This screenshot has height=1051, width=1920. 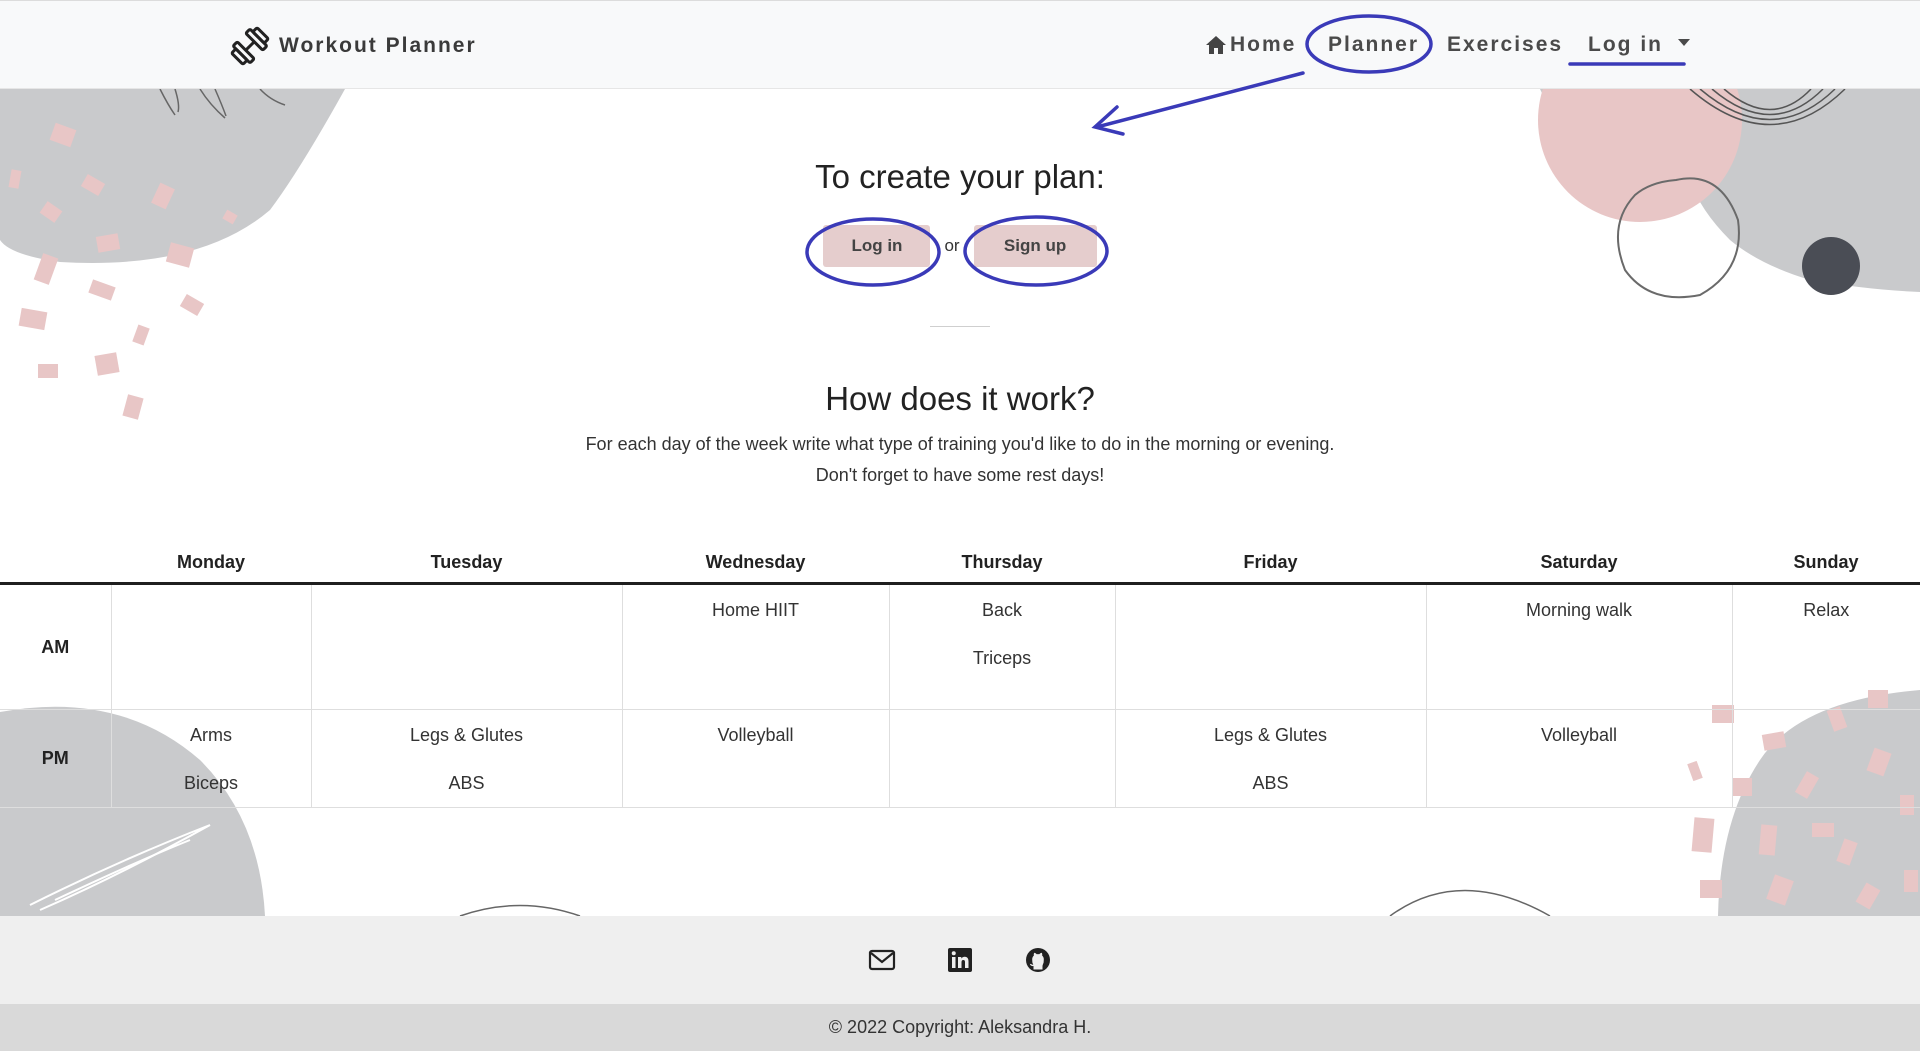 I want to click on nav-home: Home, so click(x=1250, y=45).